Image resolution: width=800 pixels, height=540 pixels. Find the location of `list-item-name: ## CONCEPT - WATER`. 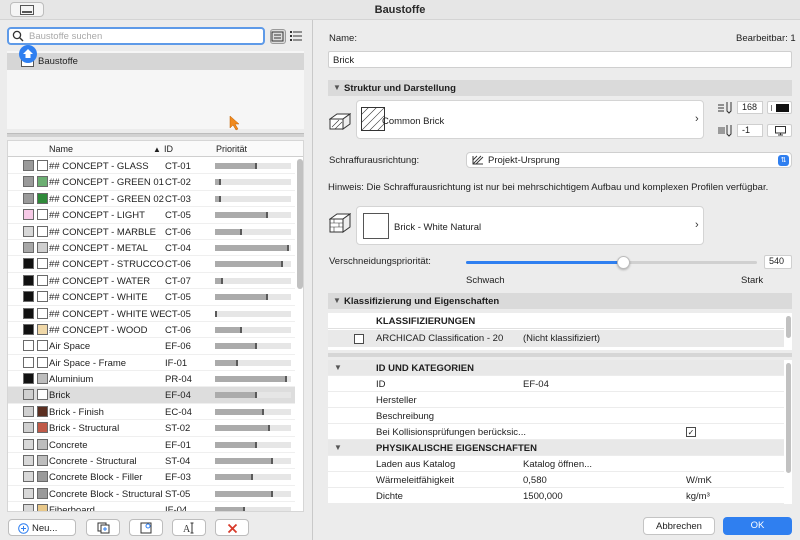

list-item-name: ## CONCEPT - WATER is located at coordinates (100, 281).